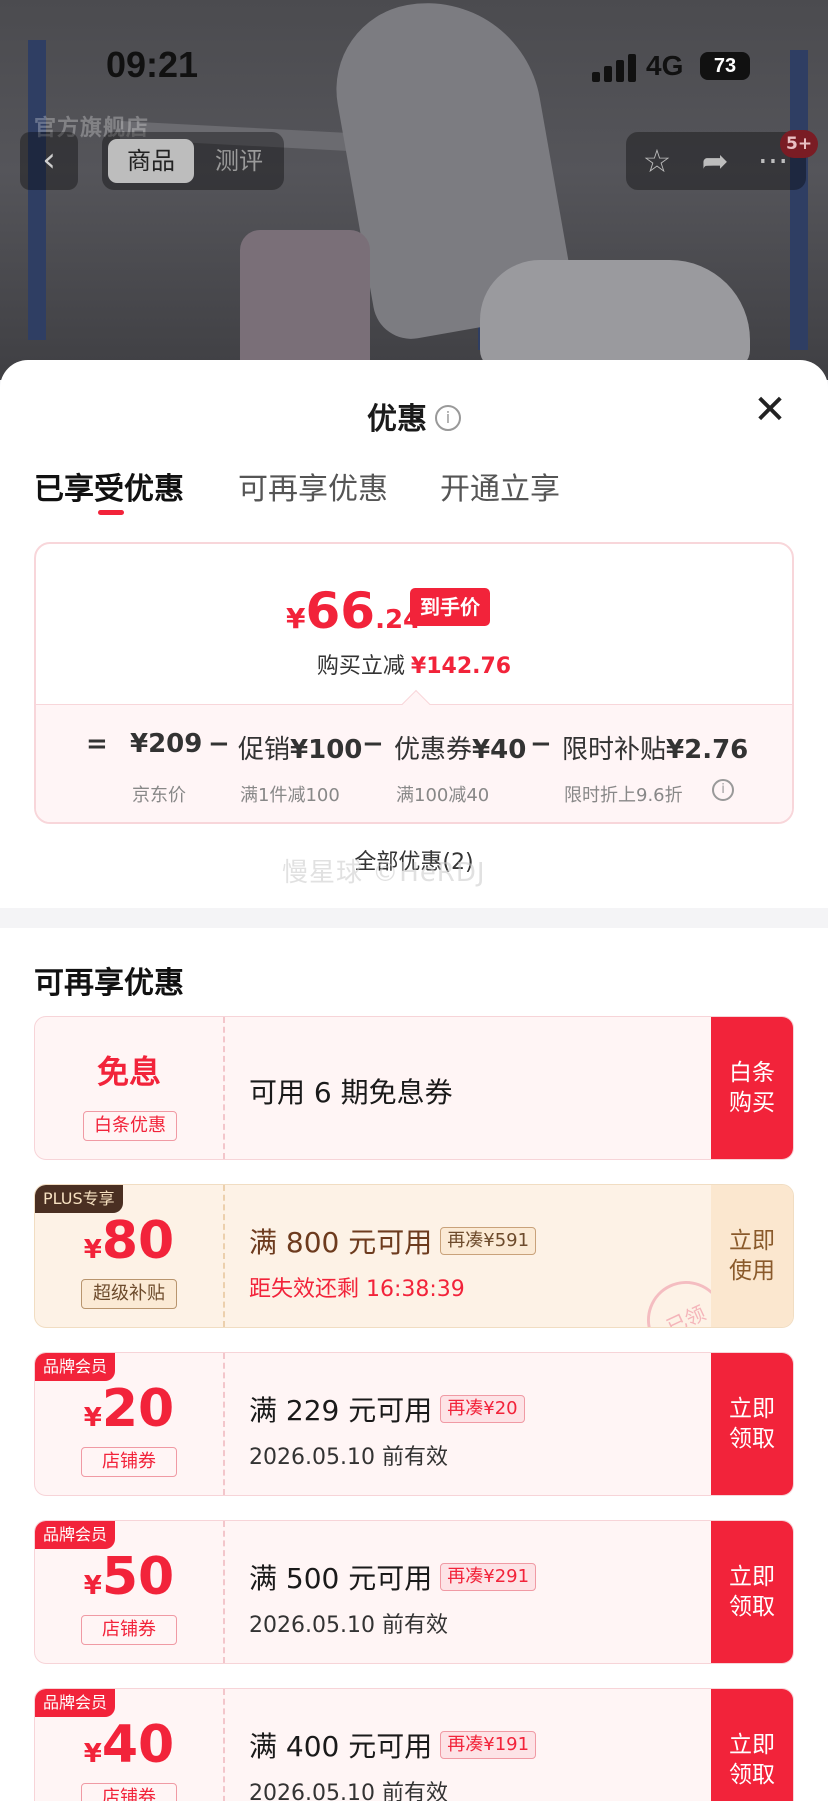 The image size is (828, 1801). What do you see at coordinates (461, 666) in the screenshot?
I see `reduce-value: ¥142.76` at bounding box center [461, 666].